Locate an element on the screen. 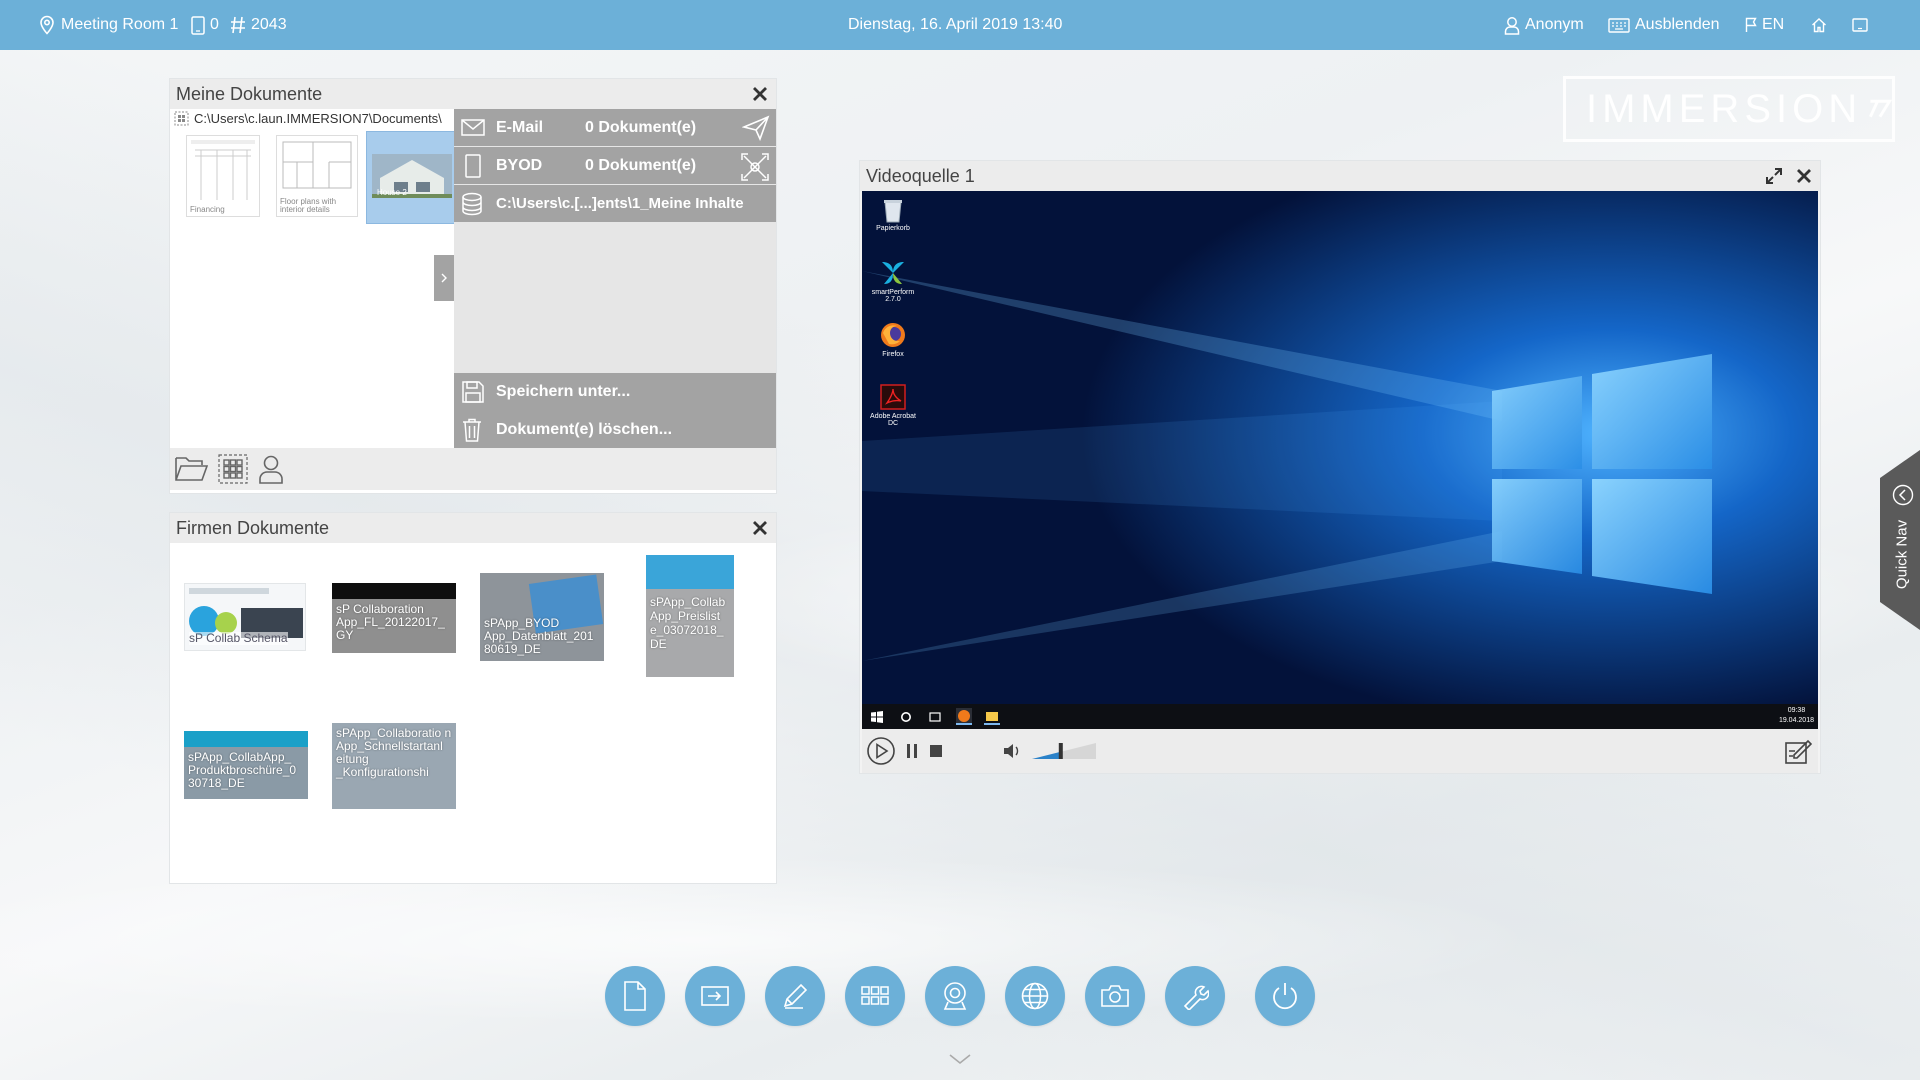 The width and height of the screenshot is (1920, 1080). play-icon is located at coordinates (881, 751).